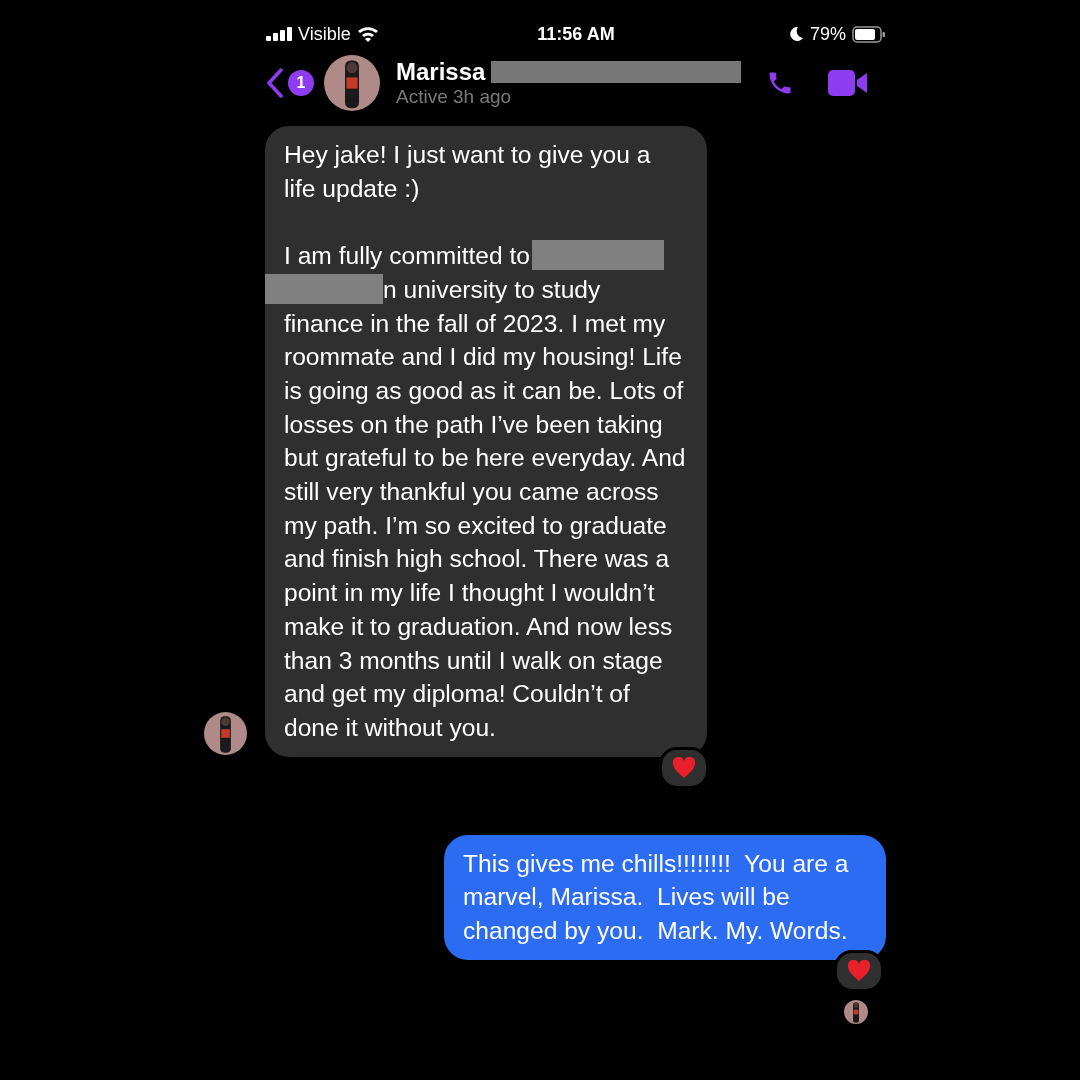 Image resolution: width=1080 pixels, height=1080 pixels. I want to click on message-text: This gives me chills!!!!!!!! You are a marvel, Marissa. Lives will be changed by you. Mark. My. Words., so click(656, 897).